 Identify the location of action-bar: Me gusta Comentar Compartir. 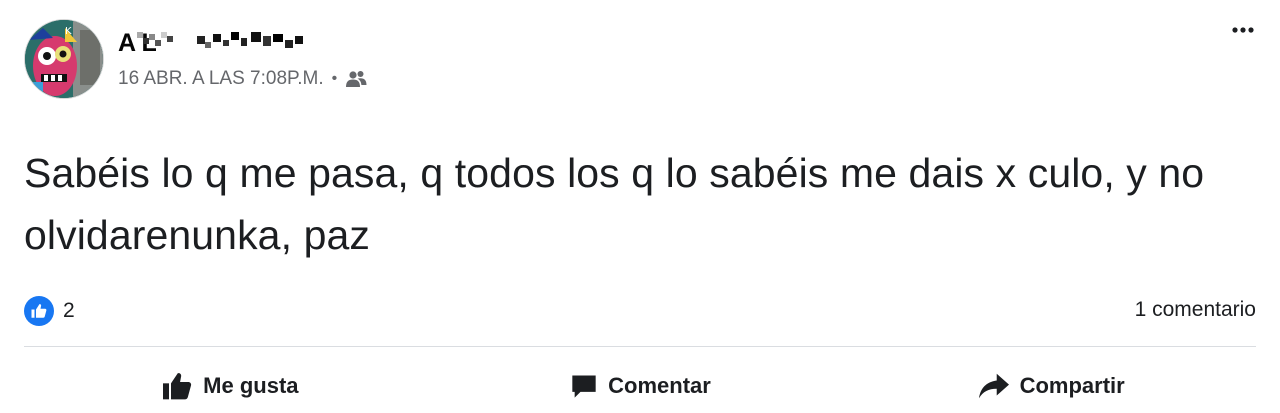
(640, 386).